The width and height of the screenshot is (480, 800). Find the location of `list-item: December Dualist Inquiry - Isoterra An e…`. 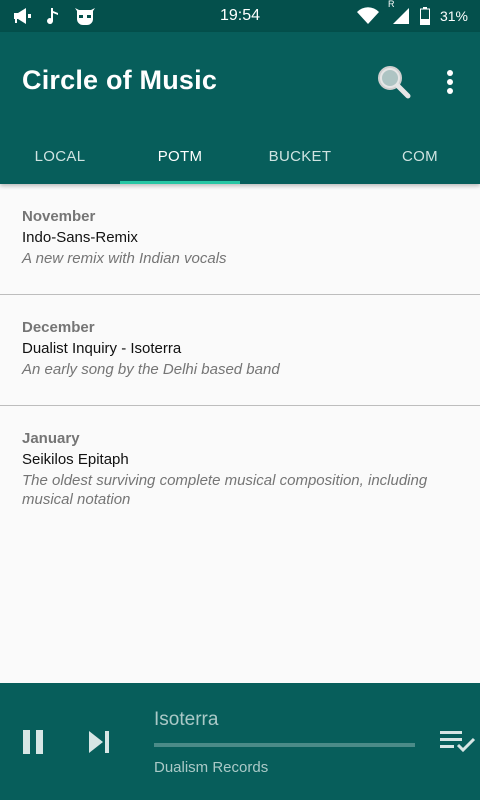

list-item: December Dualist Inquiry - Isoterra An e… is located at coordinates (240, 350).